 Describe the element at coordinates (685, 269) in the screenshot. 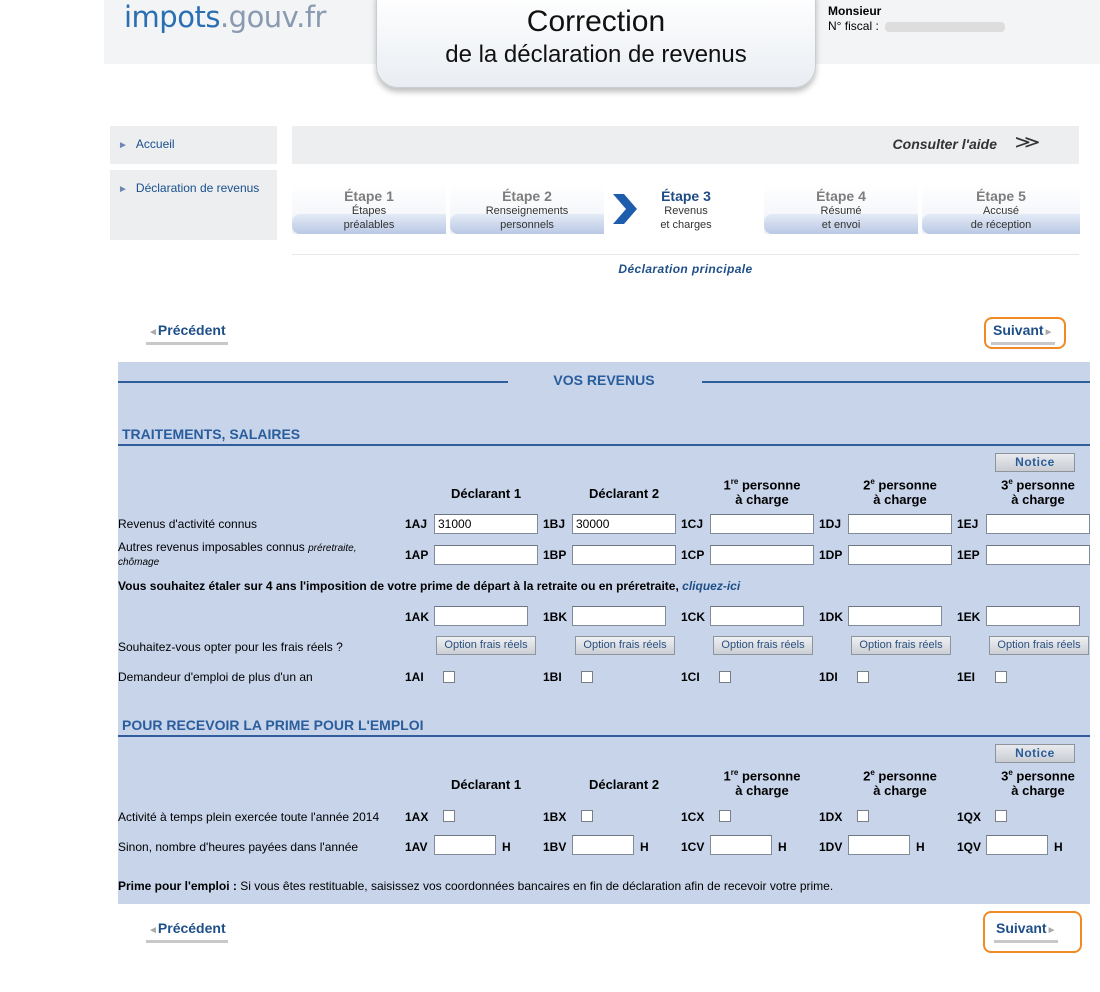

I see `declaration-type-label: Déclaration principale` at that location.